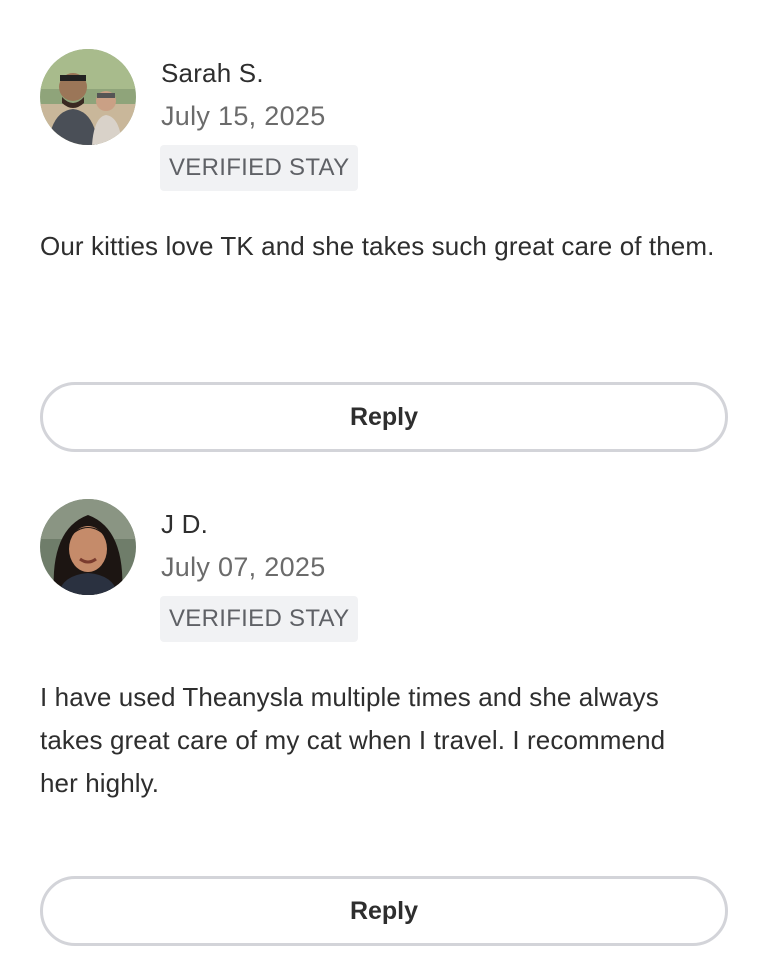 The width and height of the screenshot is (768, 963). I want to click on review-date: July 15, 2025, so click(243, 116).